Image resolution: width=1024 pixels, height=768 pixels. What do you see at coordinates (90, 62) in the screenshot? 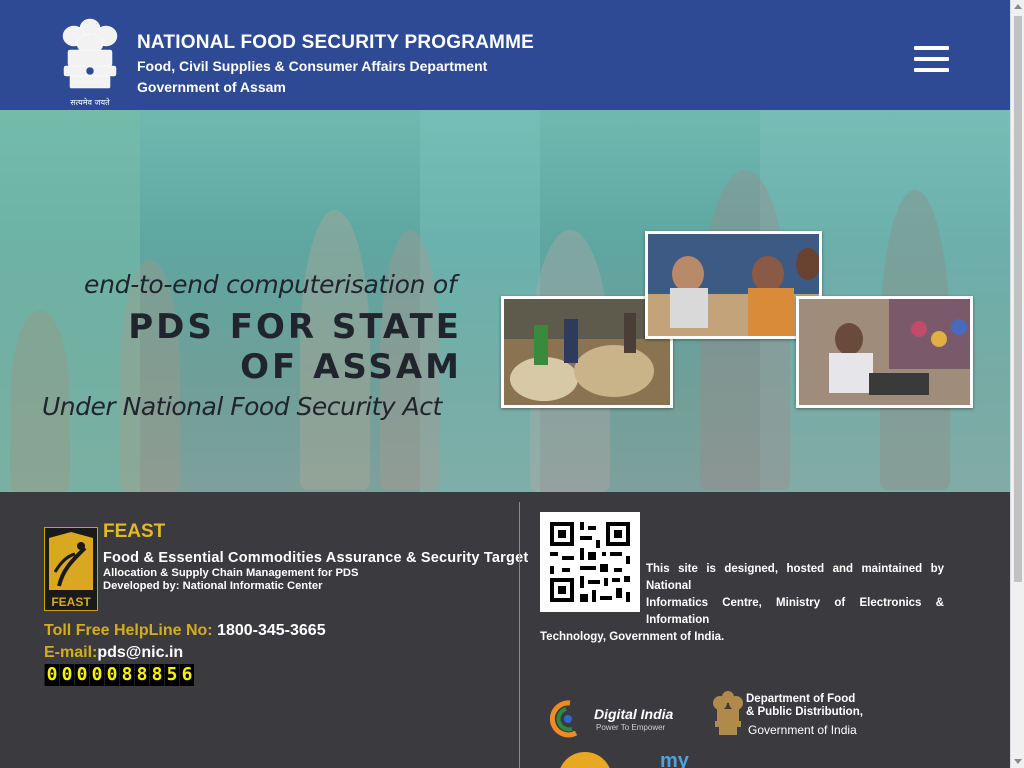
I see `ashoka-emblem-icon: सत्यमेव जयते` at bounding box center [90, 62].